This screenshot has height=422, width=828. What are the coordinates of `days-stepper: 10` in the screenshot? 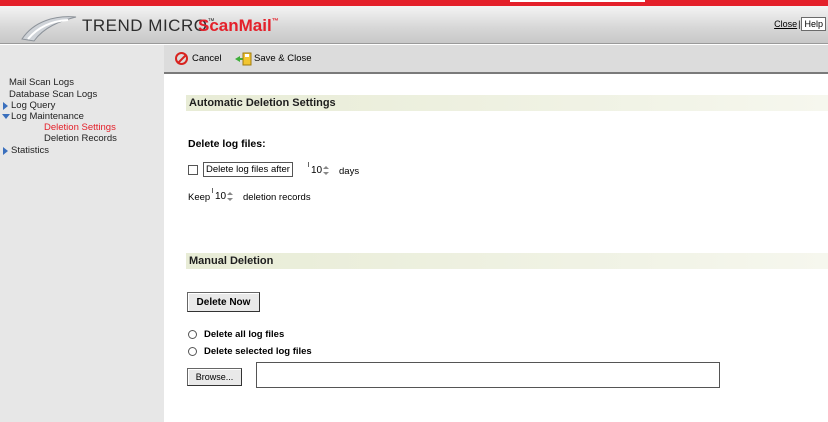 It's located at (319, 169).